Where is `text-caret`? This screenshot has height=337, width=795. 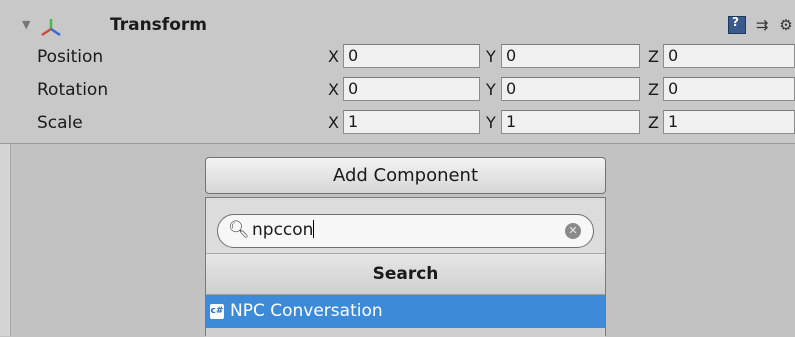
text-caret is located at coordinates (314, 229).